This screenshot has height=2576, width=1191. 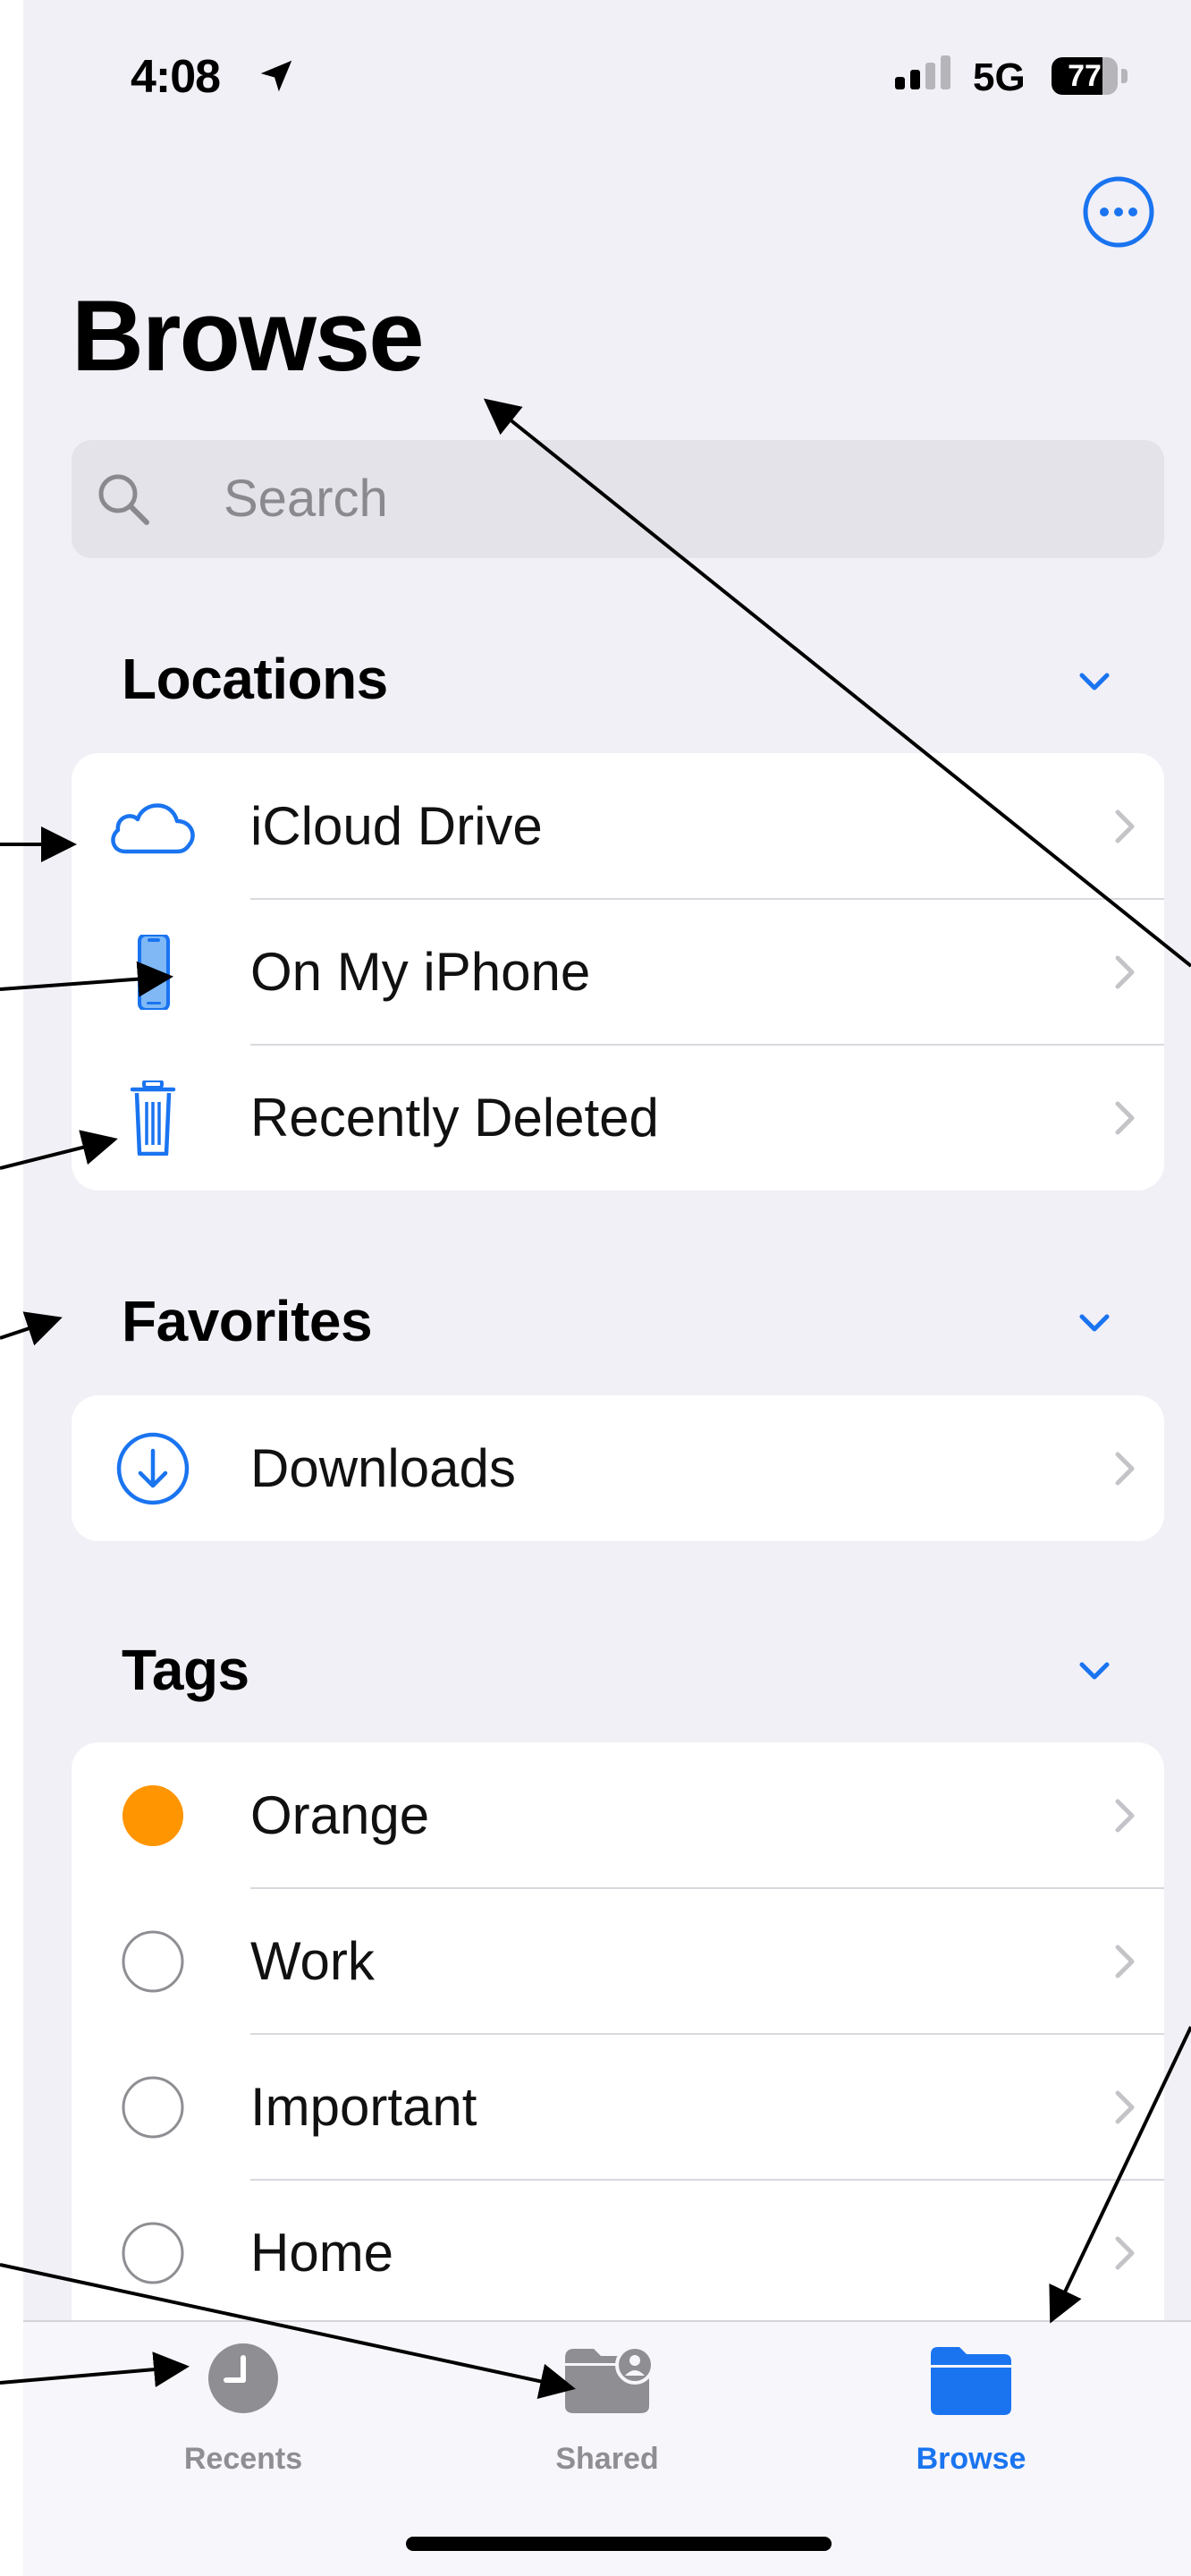 I want to click on locations-header: Locations, so click(x=255, y=679).